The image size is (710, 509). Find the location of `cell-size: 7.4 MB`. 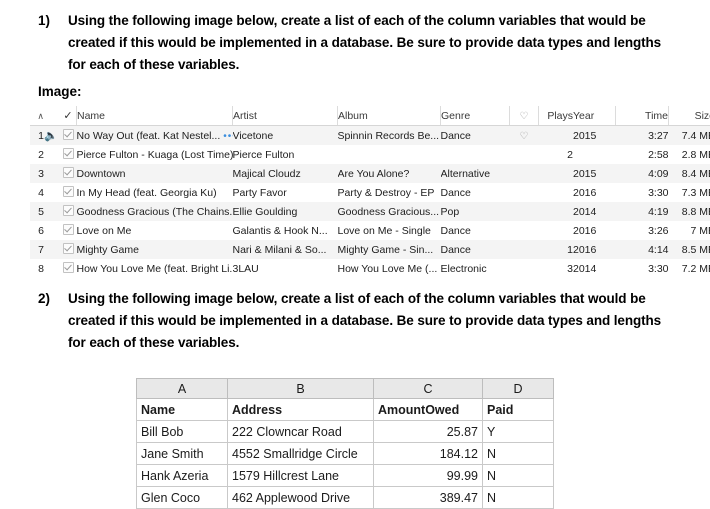

cell-size: 7.4 MB is located at coordinates (689, 136).